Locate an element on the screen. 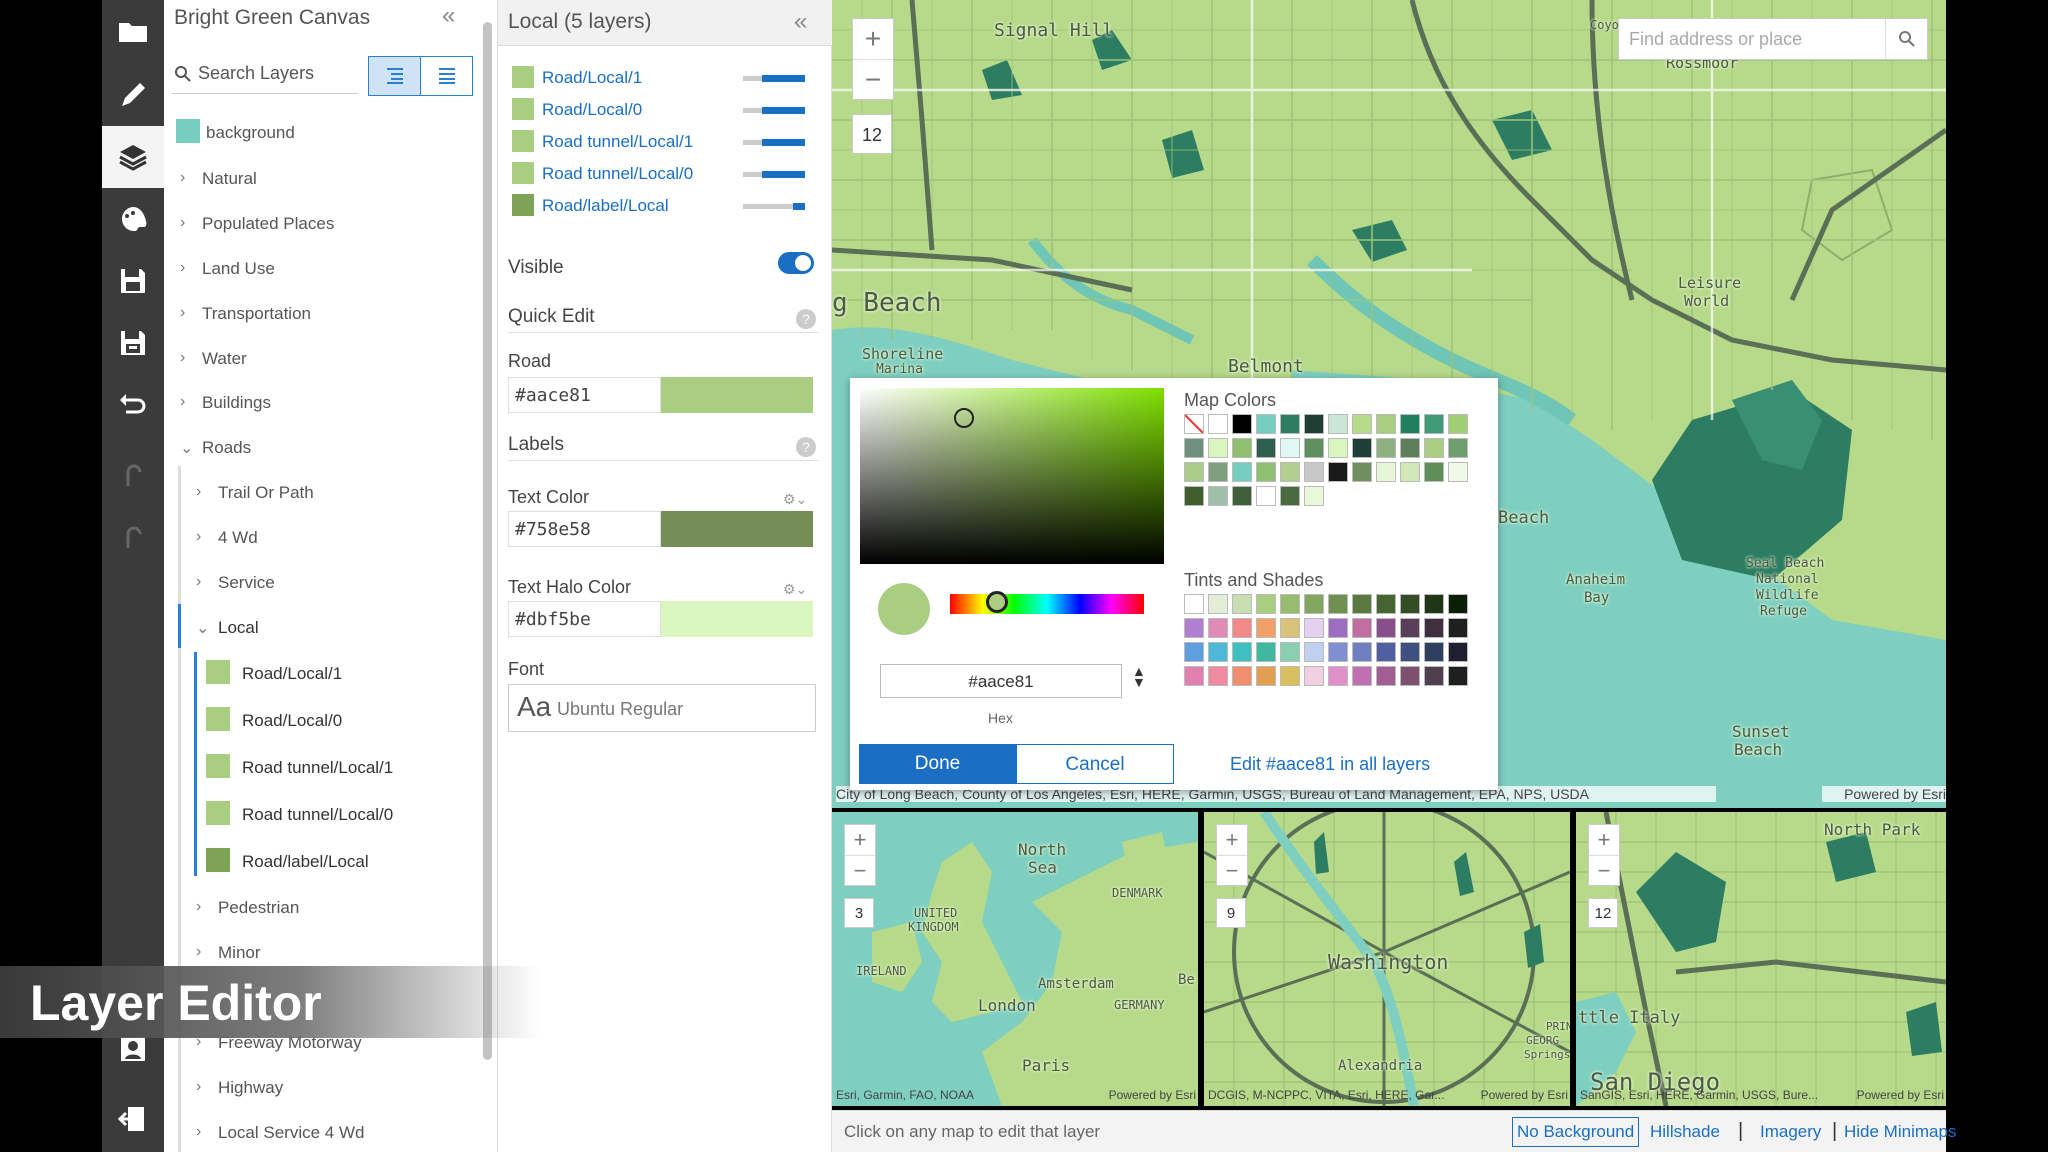 The width and height of the screenshot is (2048, 1152). flat-list-button is located at coordinates (446, 76).